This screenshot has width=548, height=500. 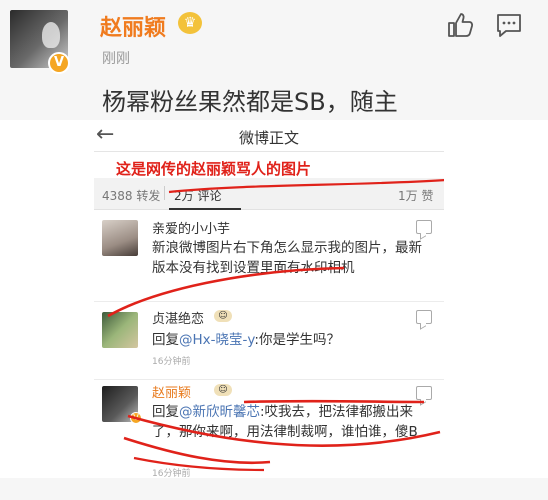 I want to click on nav-bar: ← 微博正文, so click(x=269, y=136).